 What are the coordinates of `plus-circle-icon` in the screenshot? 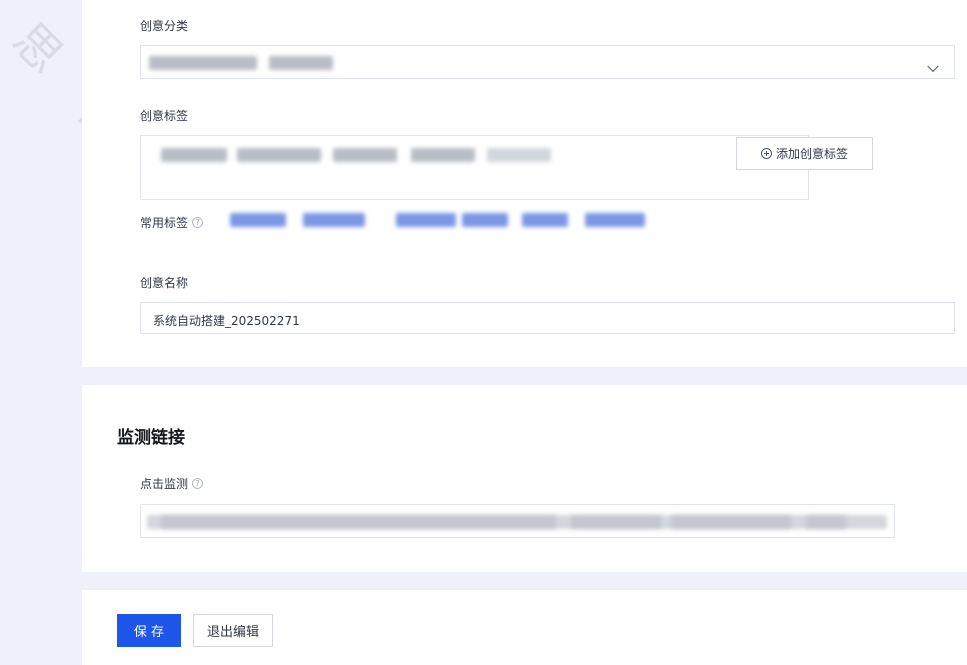 It's located at (766, 153).